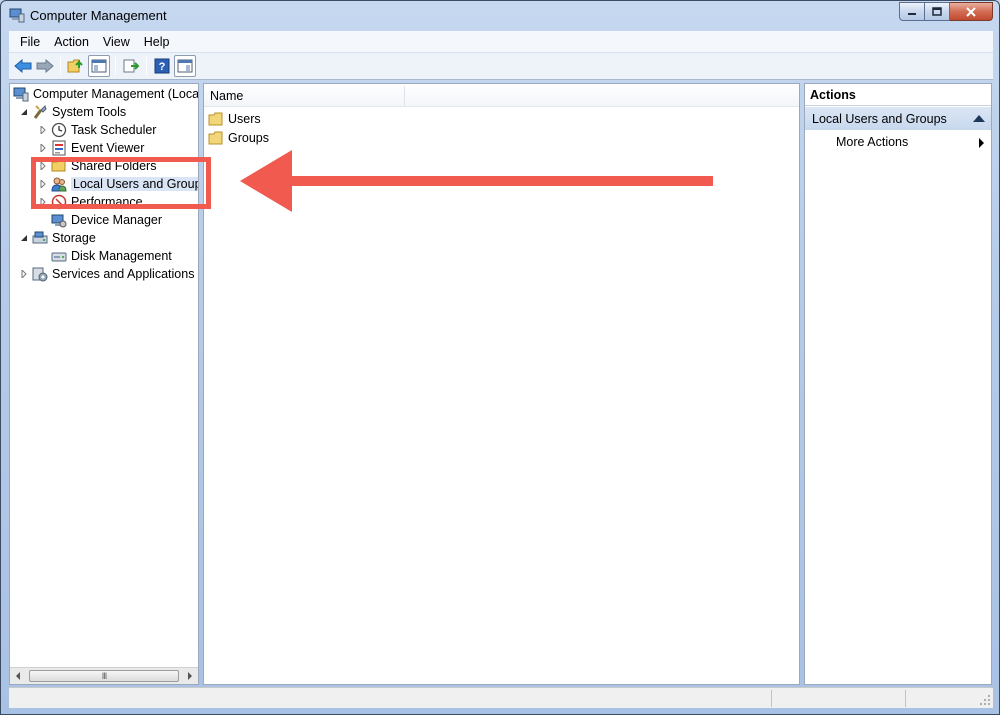 Image resolution: width=1000 pixels, height=715 pixels. I want to click on event-viewer-icon, so click(59, 148).